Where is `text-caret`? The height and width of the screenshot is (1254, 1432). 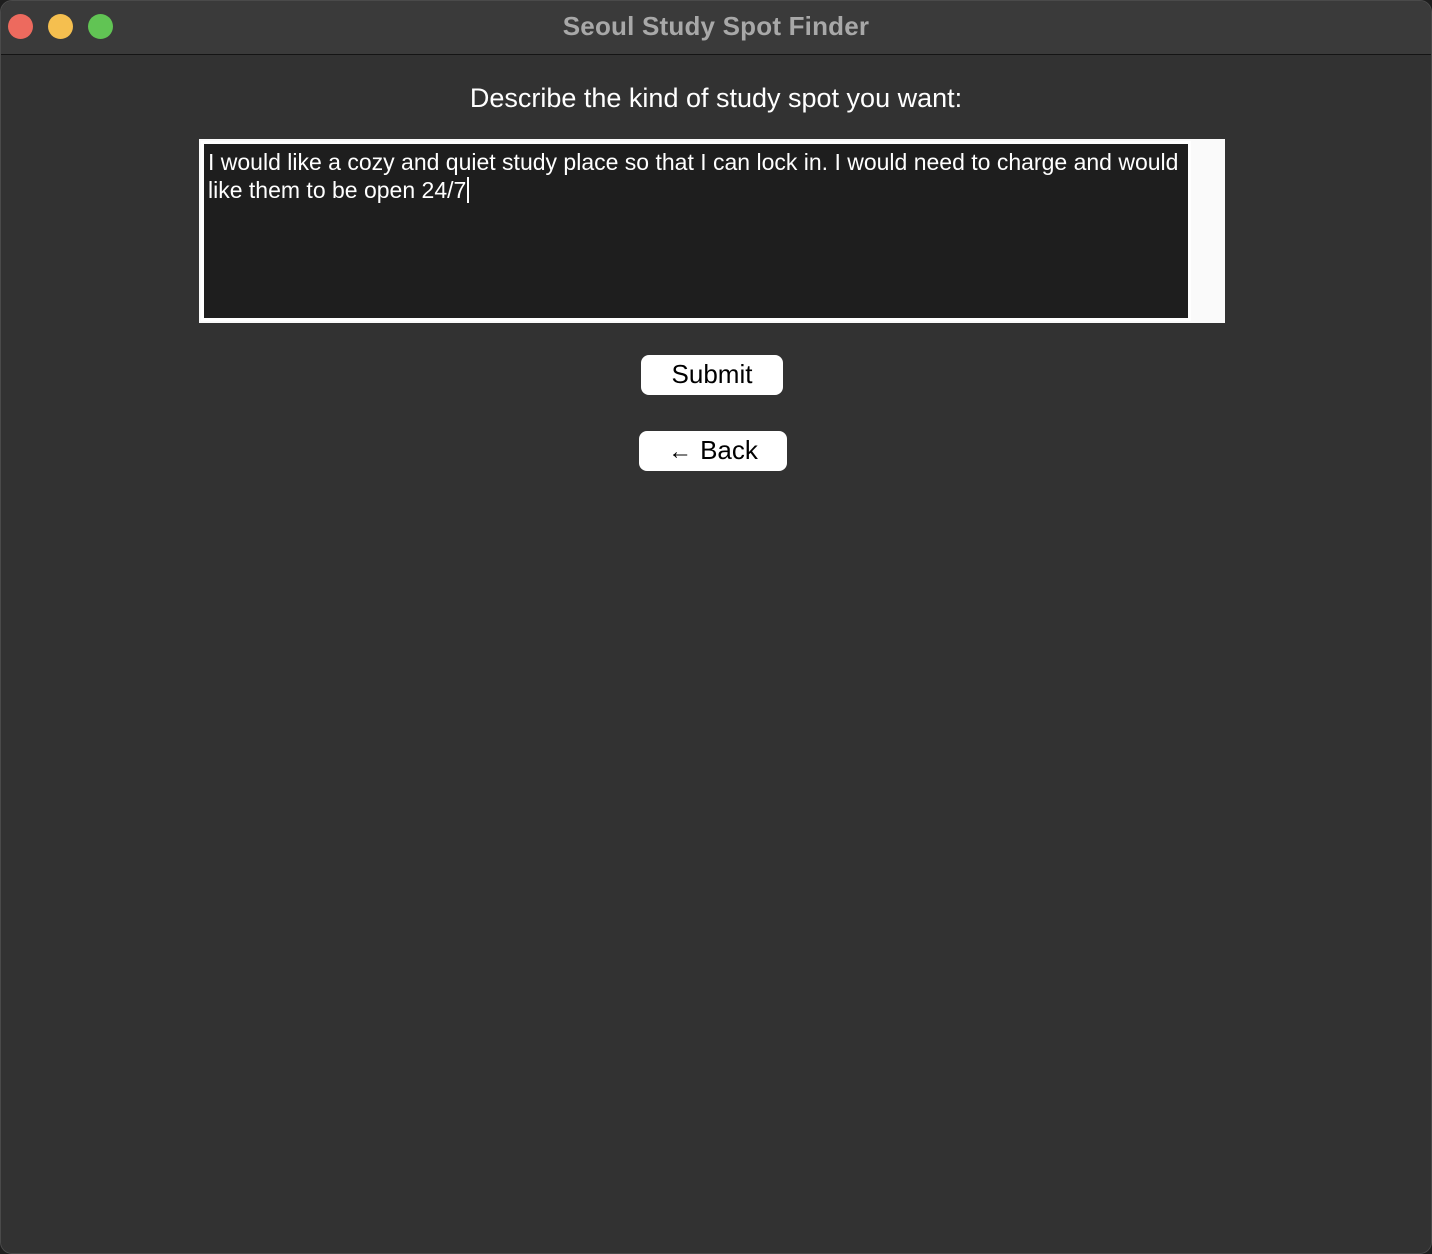
text-caret is located at coordinates (468, 190).